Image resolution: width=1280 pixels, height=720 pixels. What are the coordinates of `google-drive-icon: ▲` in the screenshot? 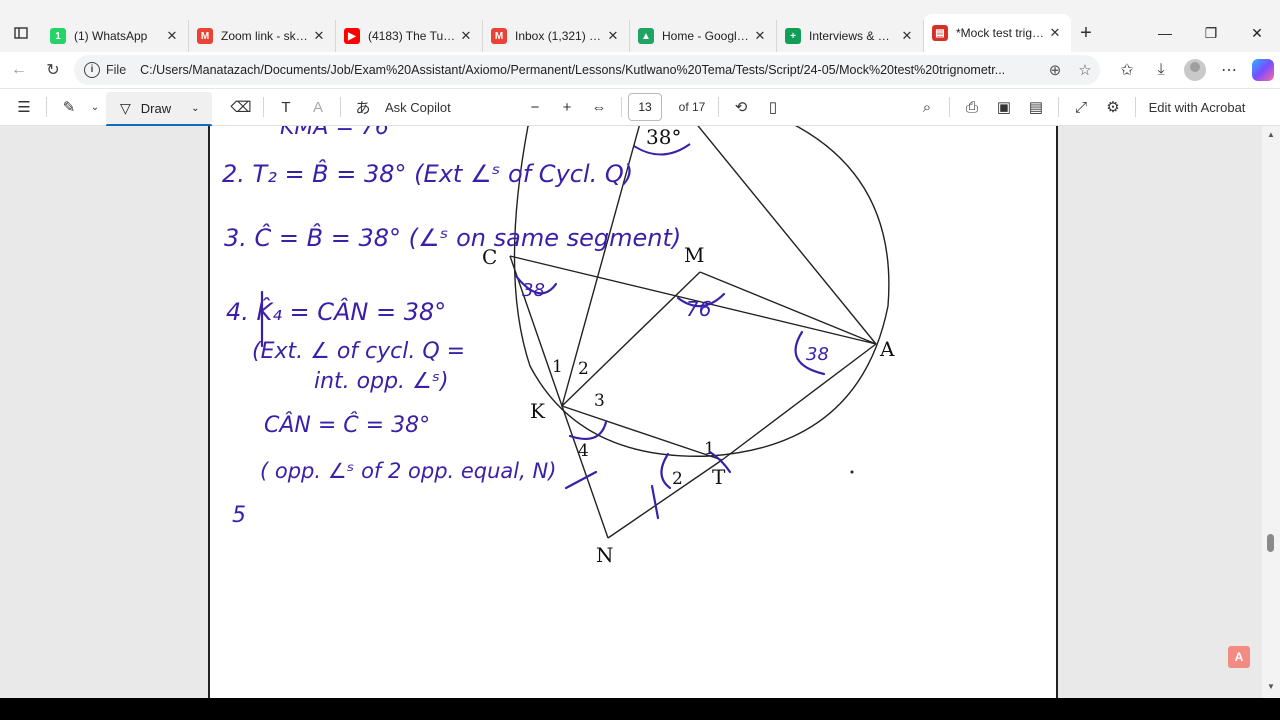 It's located at (646, 36).